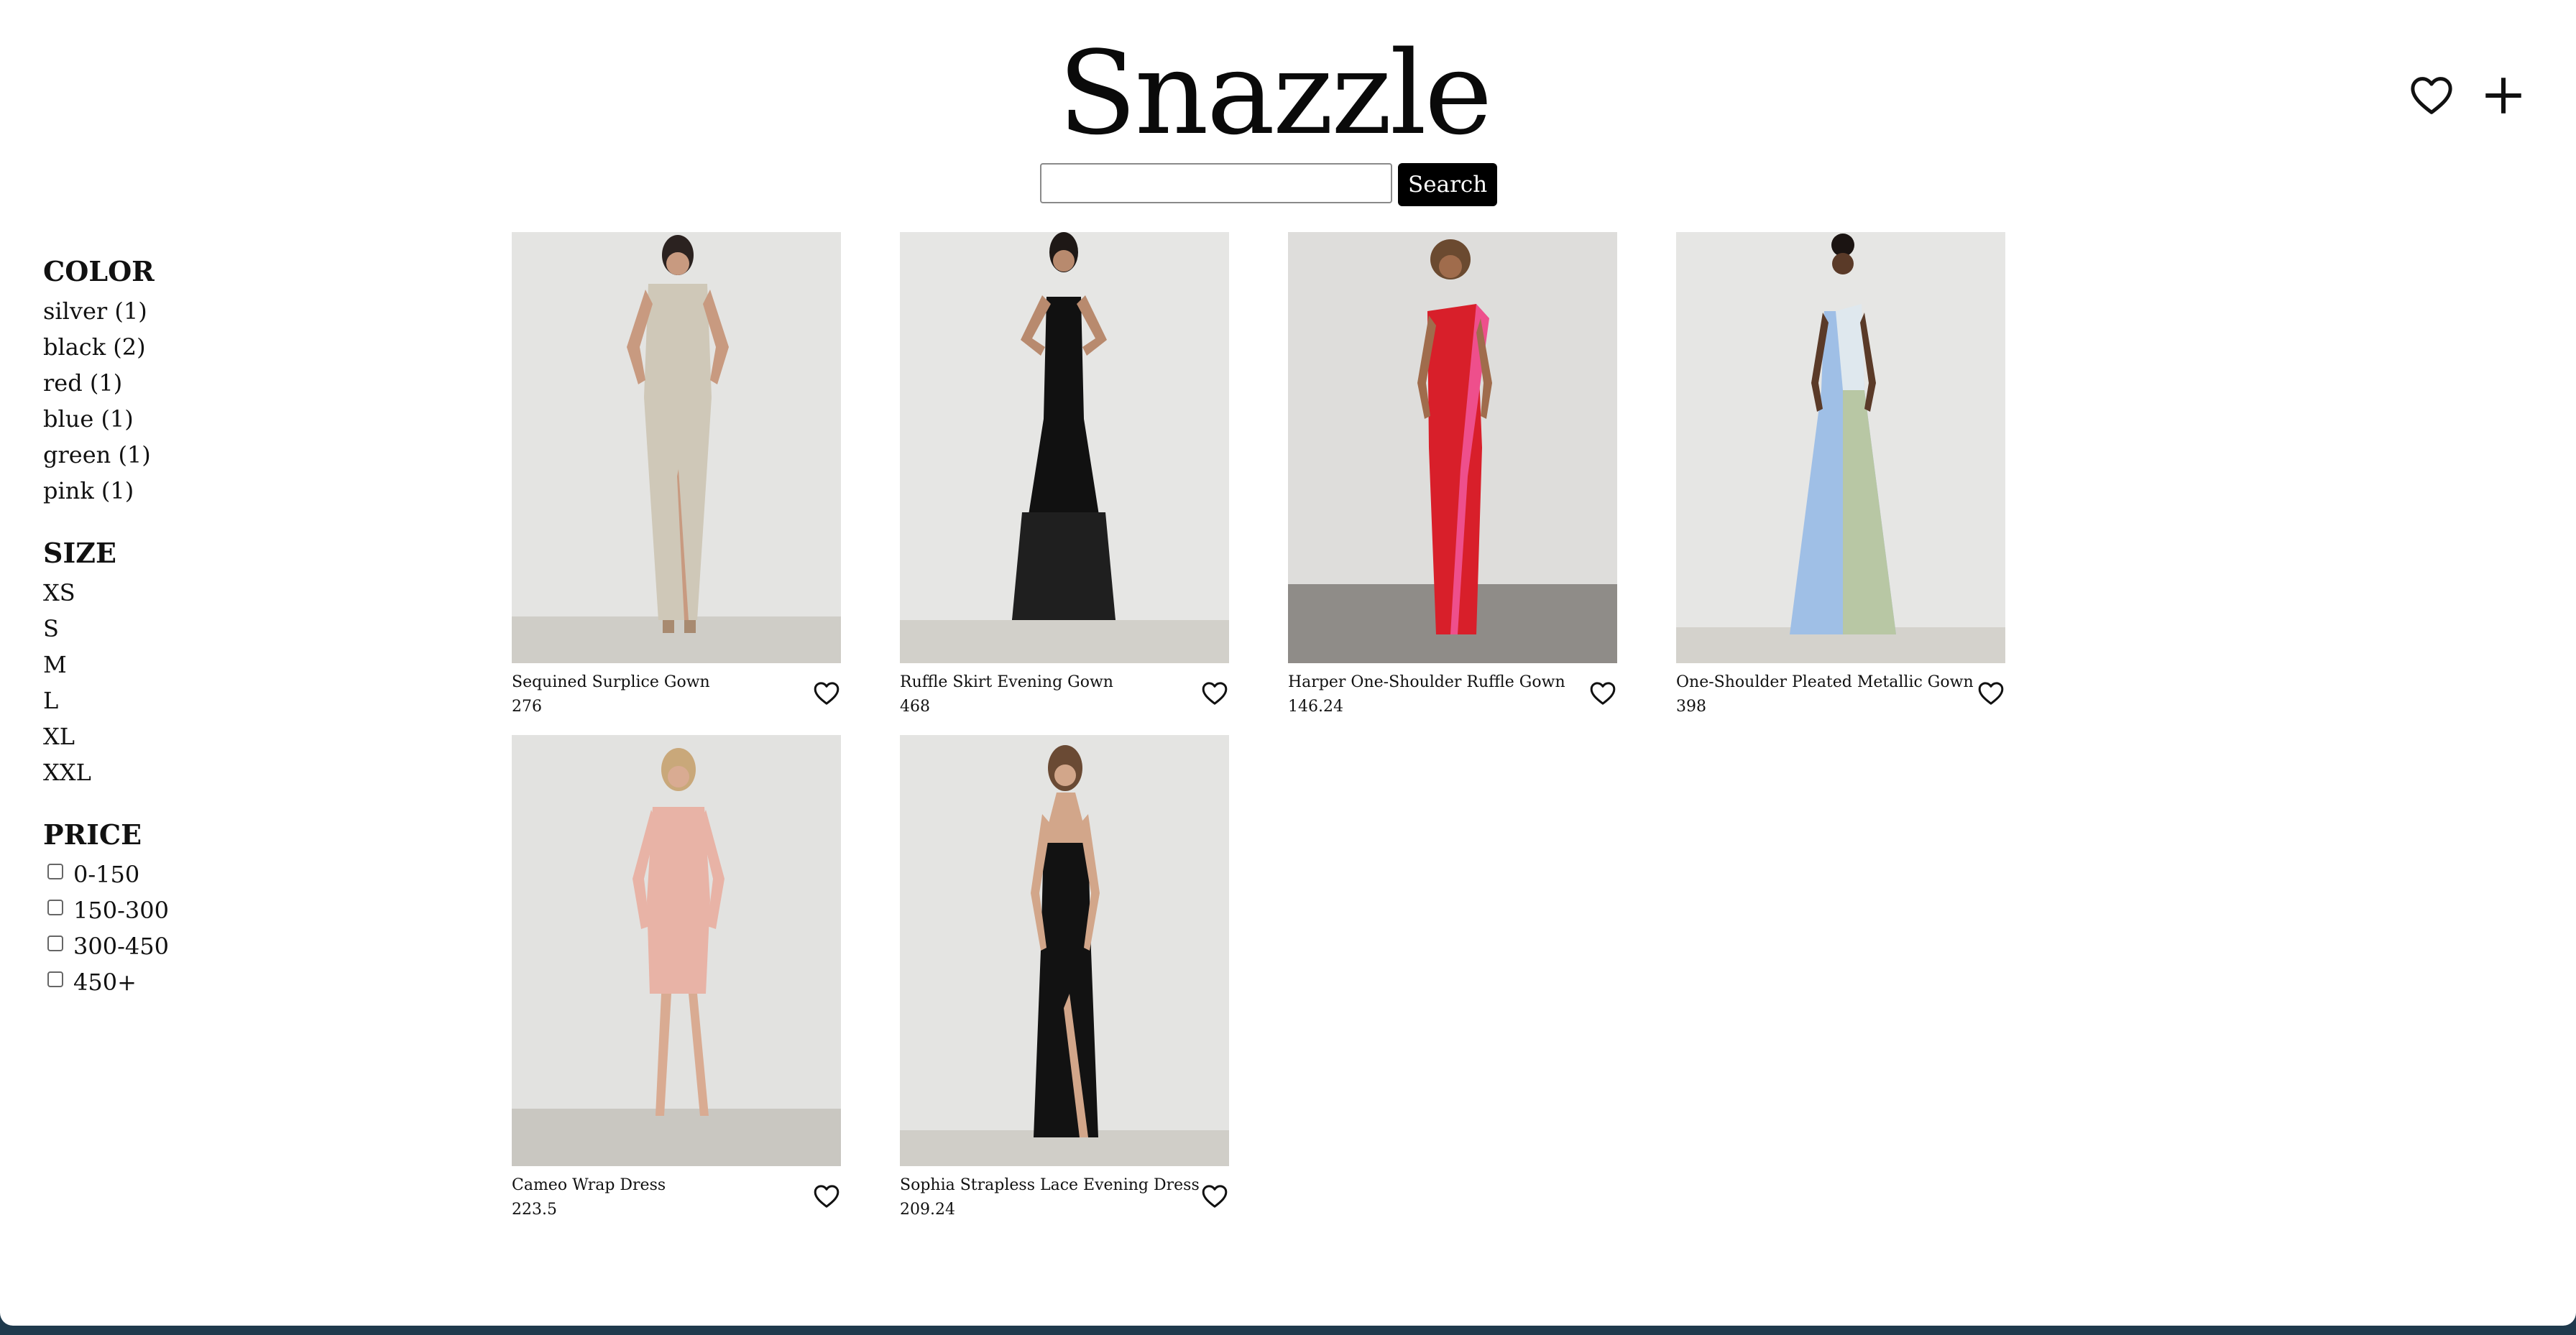 This screenshot has height=1335, width=2576. I want to click on search-bar: Search, so click(1269, 184).